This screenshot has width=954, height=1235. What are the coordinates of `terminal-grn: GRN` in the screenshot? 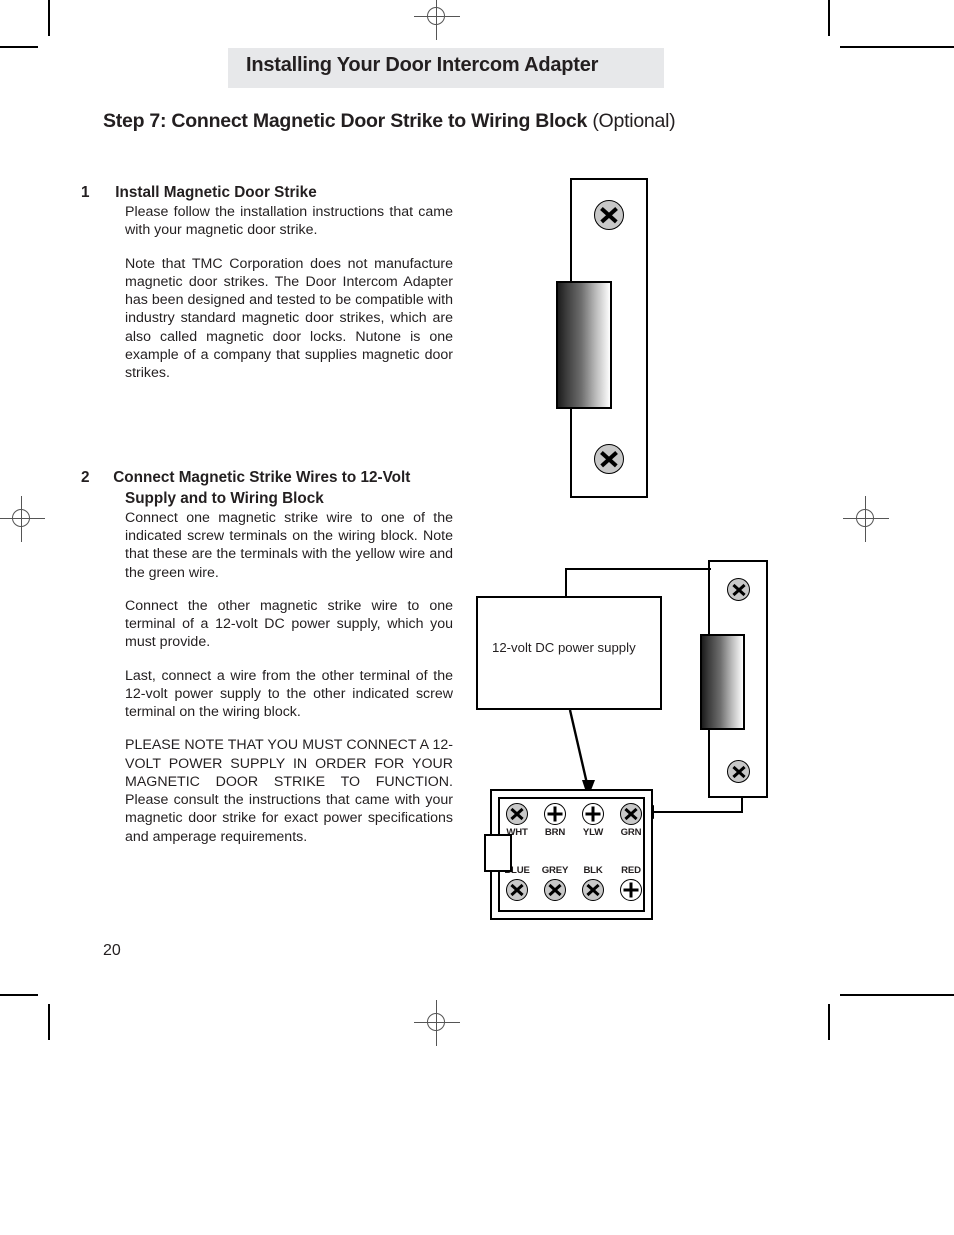 It's located at (631, 820).